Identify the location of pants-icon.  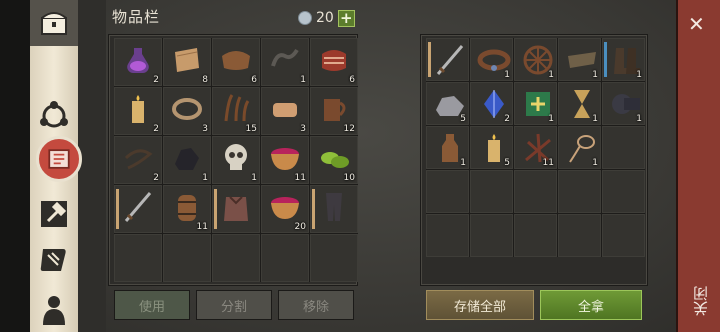
(334, 207).